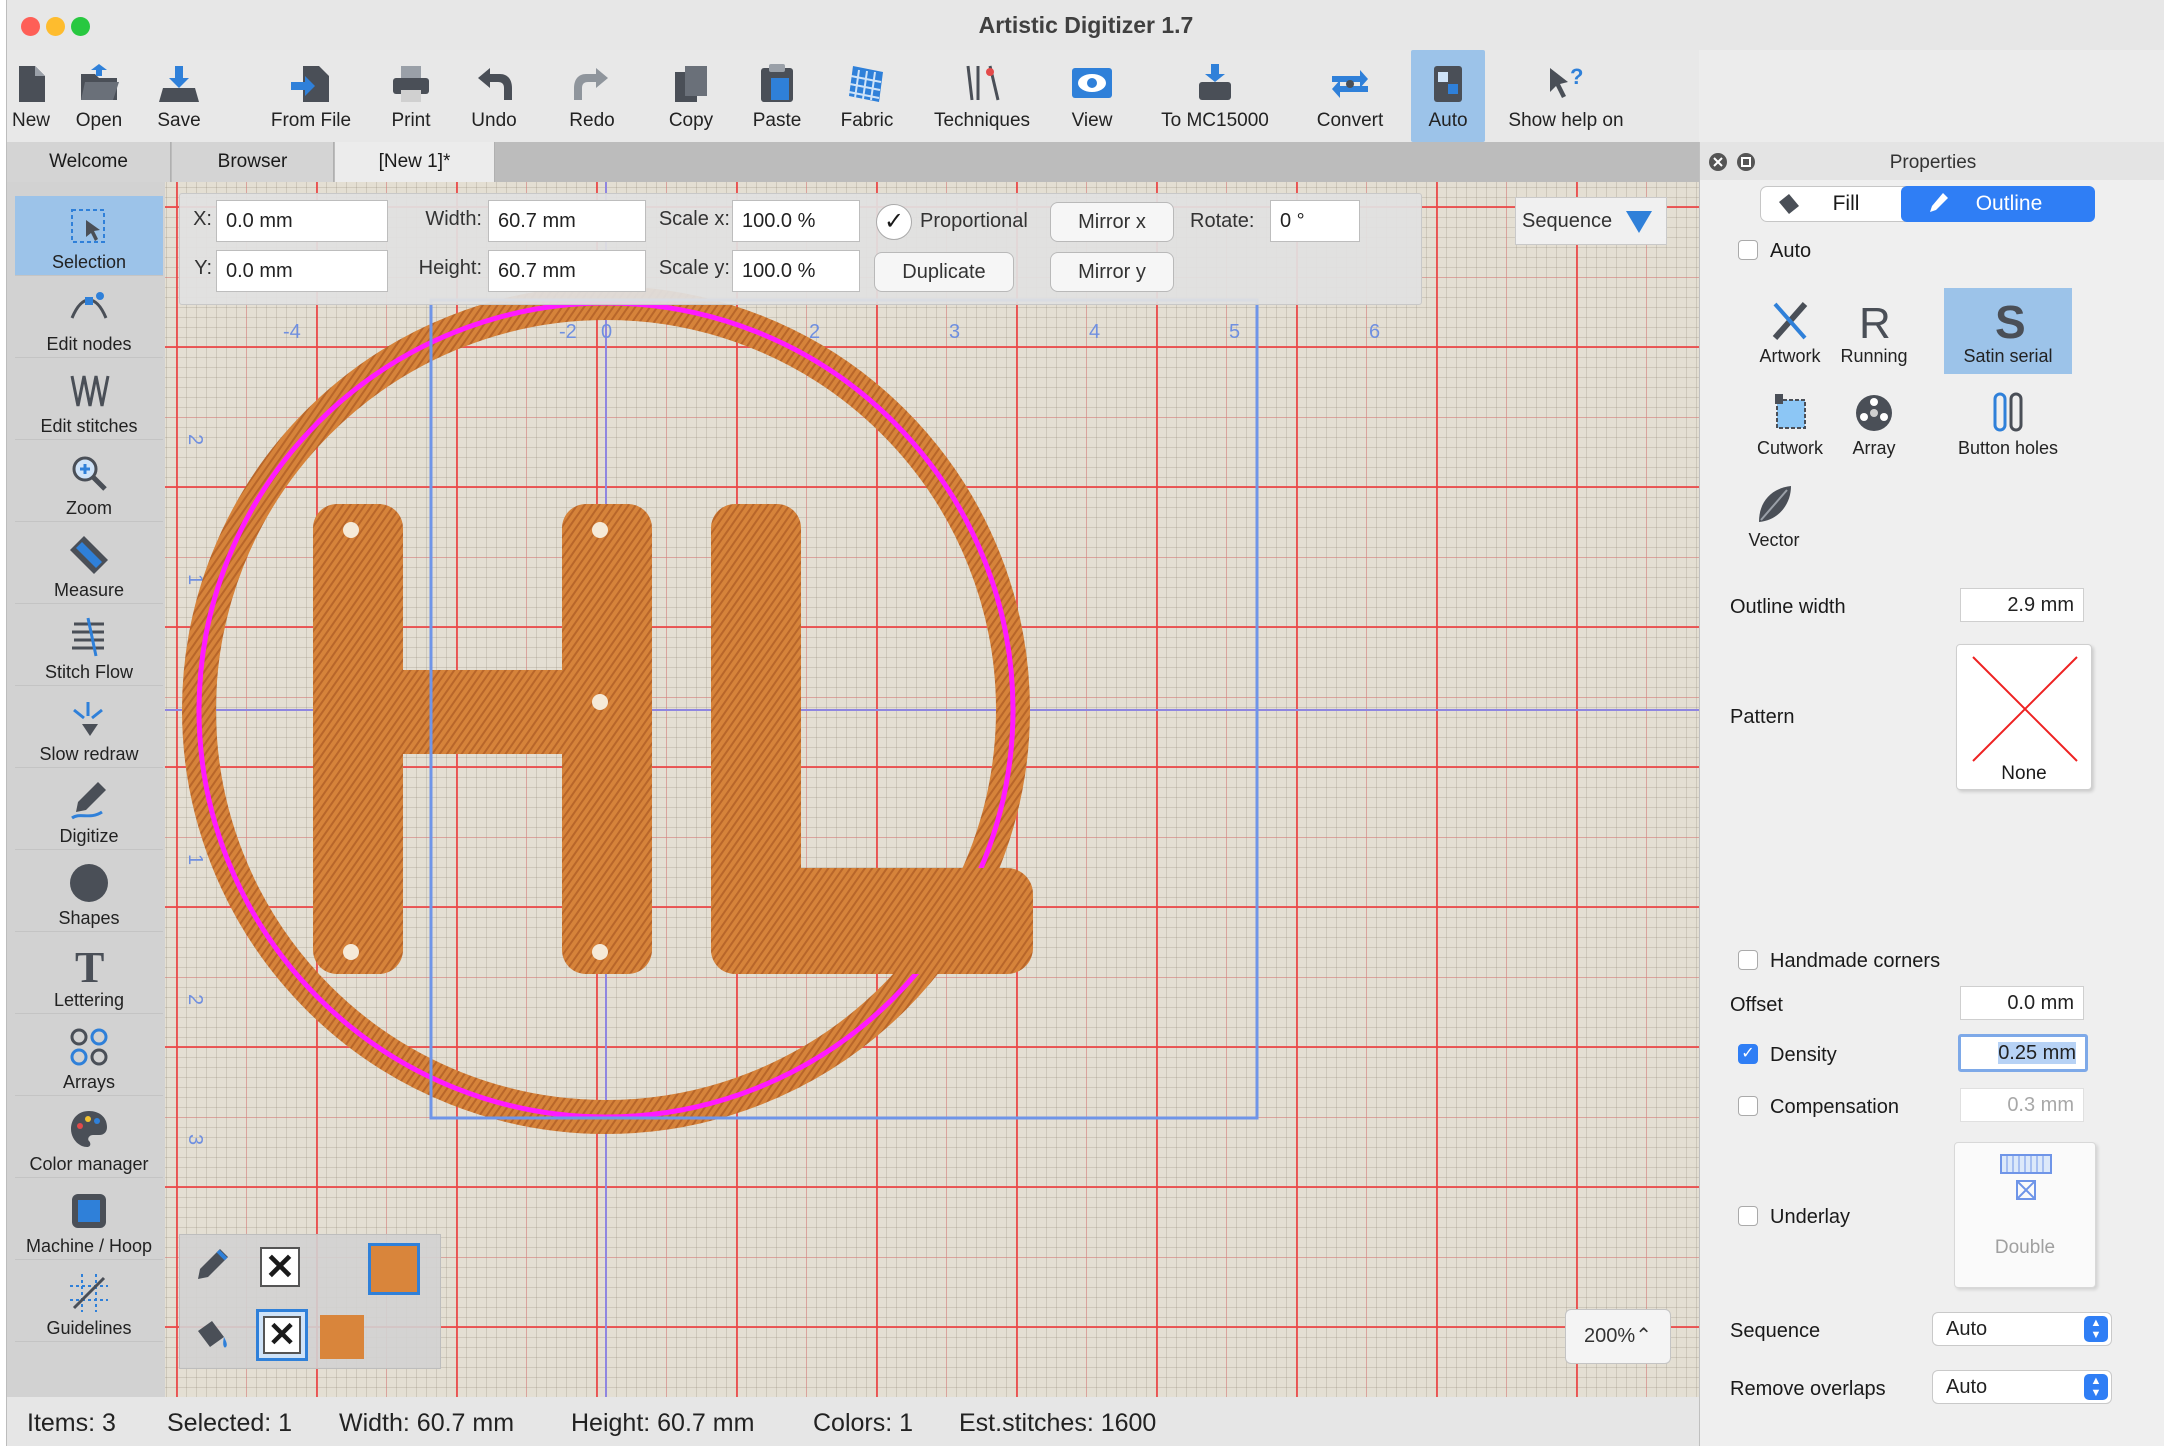 This screenshot has height=1446, width=2164. Describe the element at coordinates (2024, 717) in the screenshot. I see `pattern-picker: None` at that location.